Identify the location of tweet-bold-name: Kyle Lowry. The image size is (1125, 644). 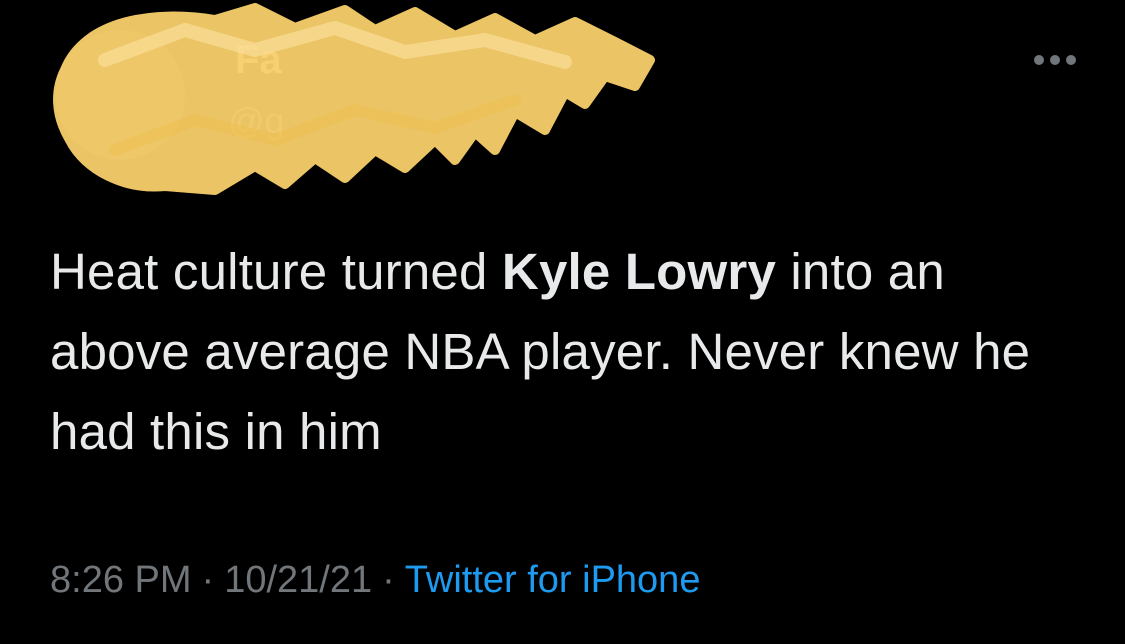
(639, 271).